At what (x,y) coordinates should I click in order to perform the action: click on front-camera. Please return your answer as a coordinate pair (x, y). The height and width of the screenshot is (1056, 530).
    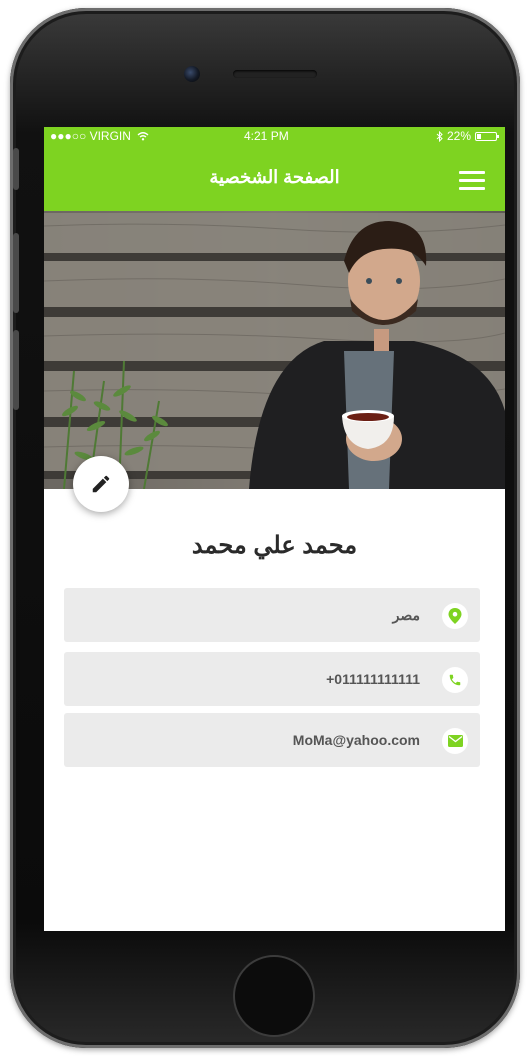
    Looking at the image, I should click on (192, 74).